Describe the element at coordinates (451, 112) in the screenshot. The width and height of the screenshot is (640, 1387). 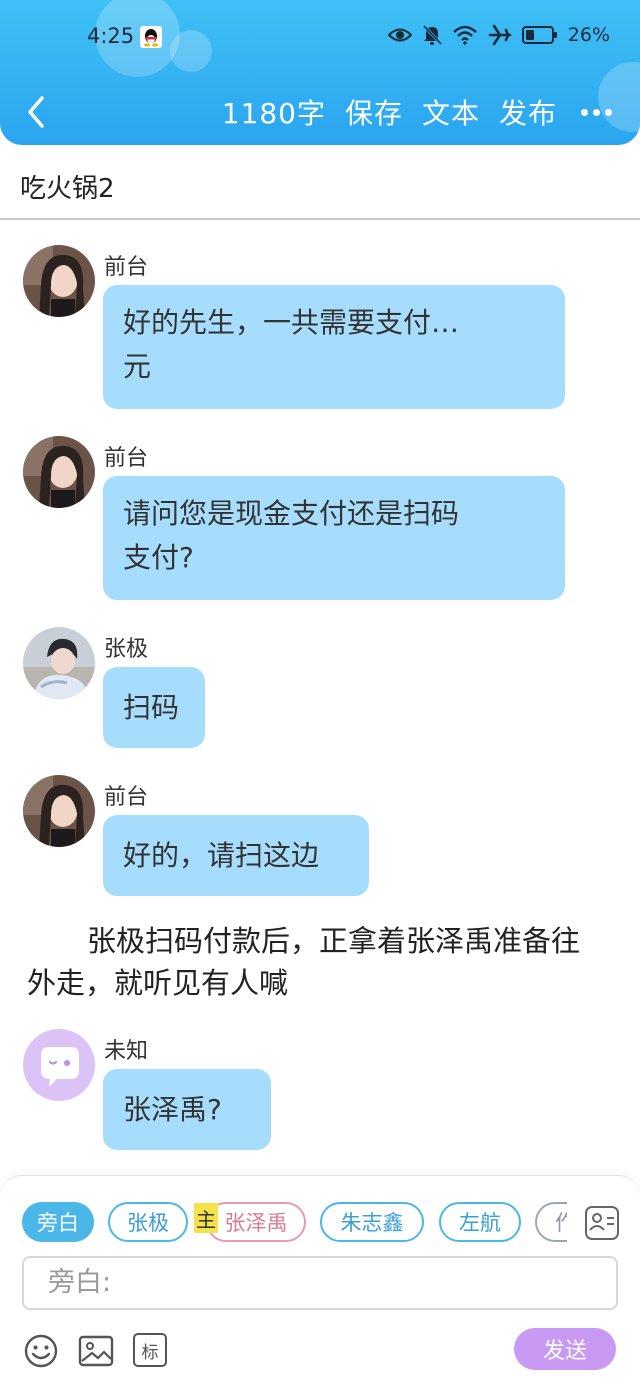
I see `text-button: 文本` at that location.